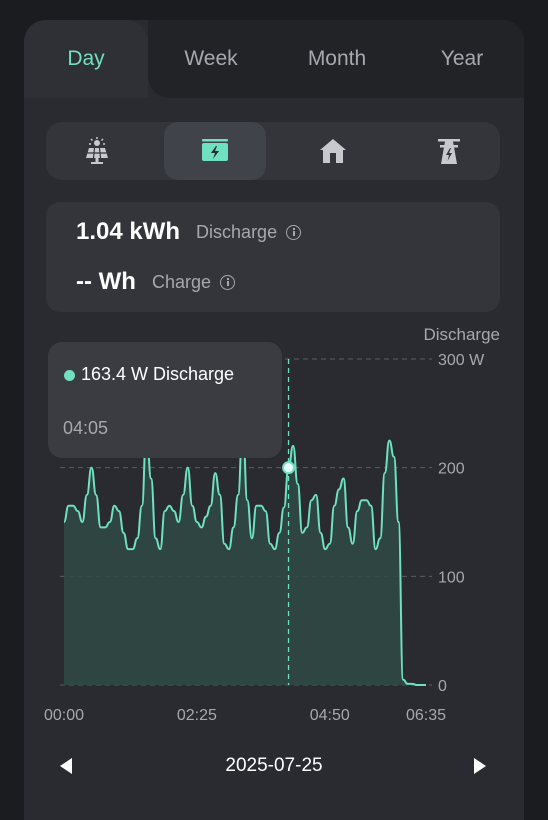 This screenshot has width=548, height=820. Describe the element at coordinates (274, 766) in the screenshot. I see `current-date: 2025-07-25` at that location.